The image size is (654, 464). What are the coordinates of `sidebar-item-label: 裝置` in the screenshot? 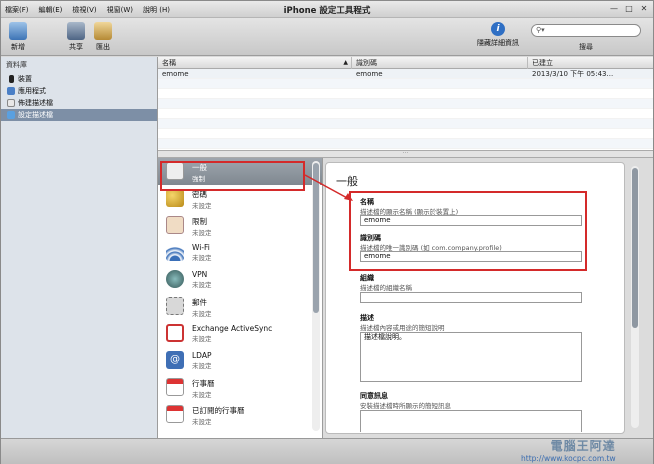 It's located at (25, 79).